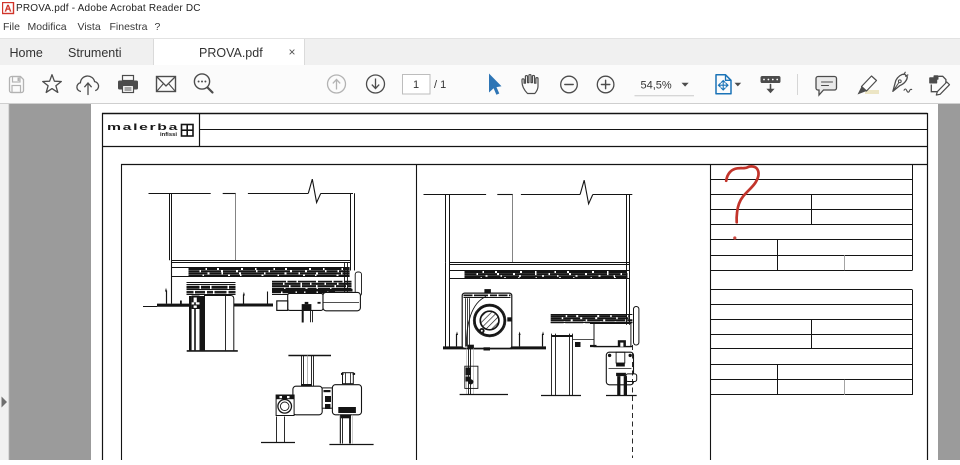 The image size is (960, 465). Describe the element at coordinates (440, 85) in the screenshot. I see `svg-text: / 1` at that location.